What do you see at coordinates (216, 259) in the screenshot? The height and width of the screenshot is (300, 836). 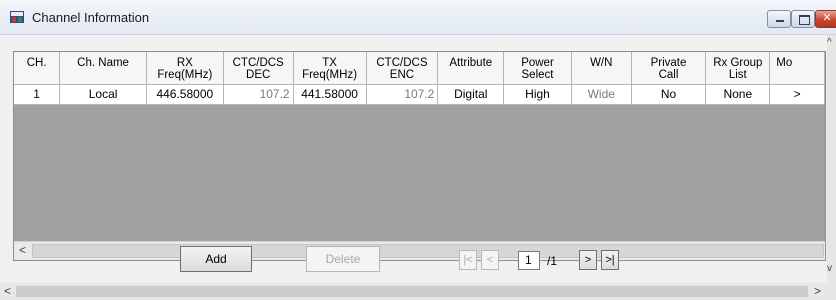 I see `add-button: Add` at bounding box center [216, 259].